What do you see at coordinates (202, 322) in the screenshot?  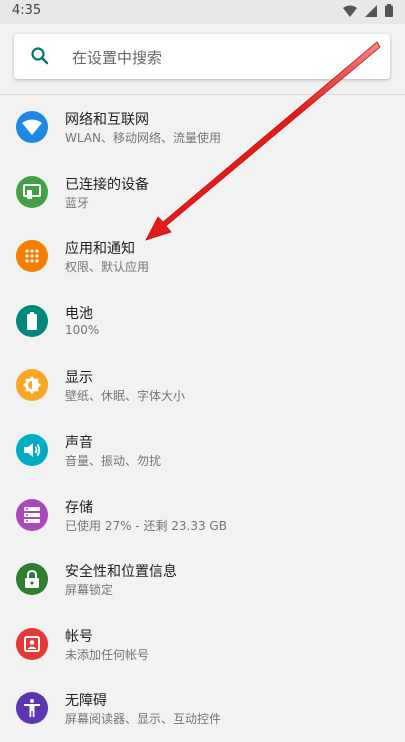 I see `settings-item-battery: 电池 100%` at bounding box center [202, 322].